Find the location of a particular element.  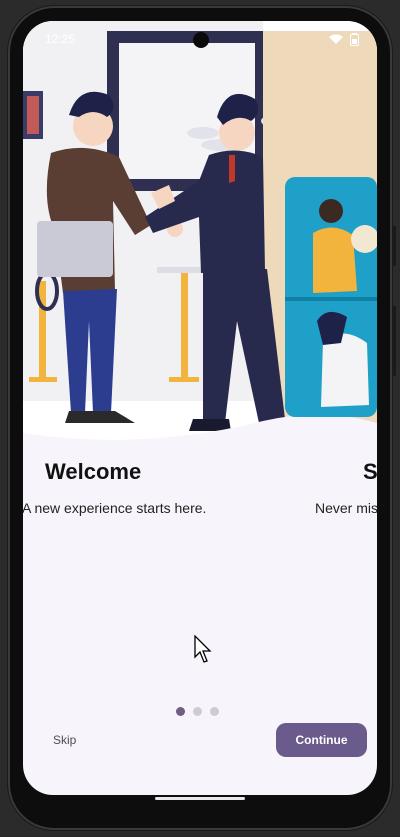

continue-button: Continue is located at coordinates (321, 740).